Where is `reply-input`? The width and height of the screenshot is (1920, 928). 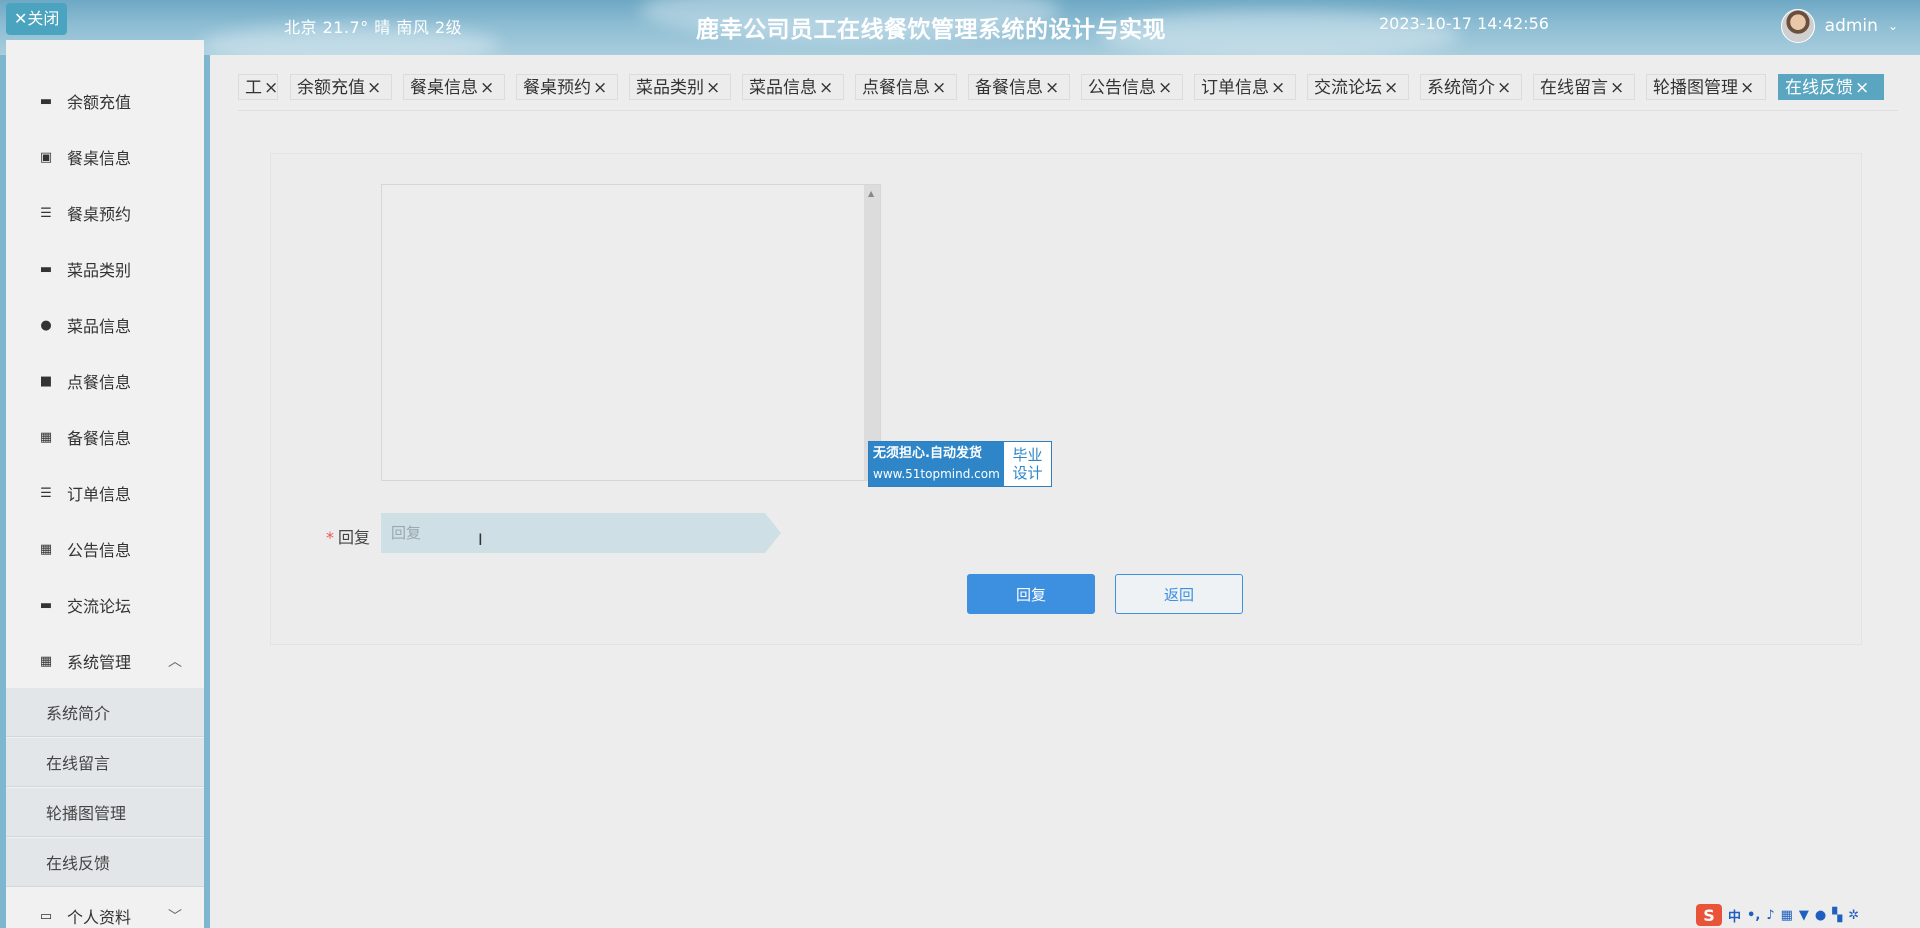
reply-input is located at coordinates (581, 533).